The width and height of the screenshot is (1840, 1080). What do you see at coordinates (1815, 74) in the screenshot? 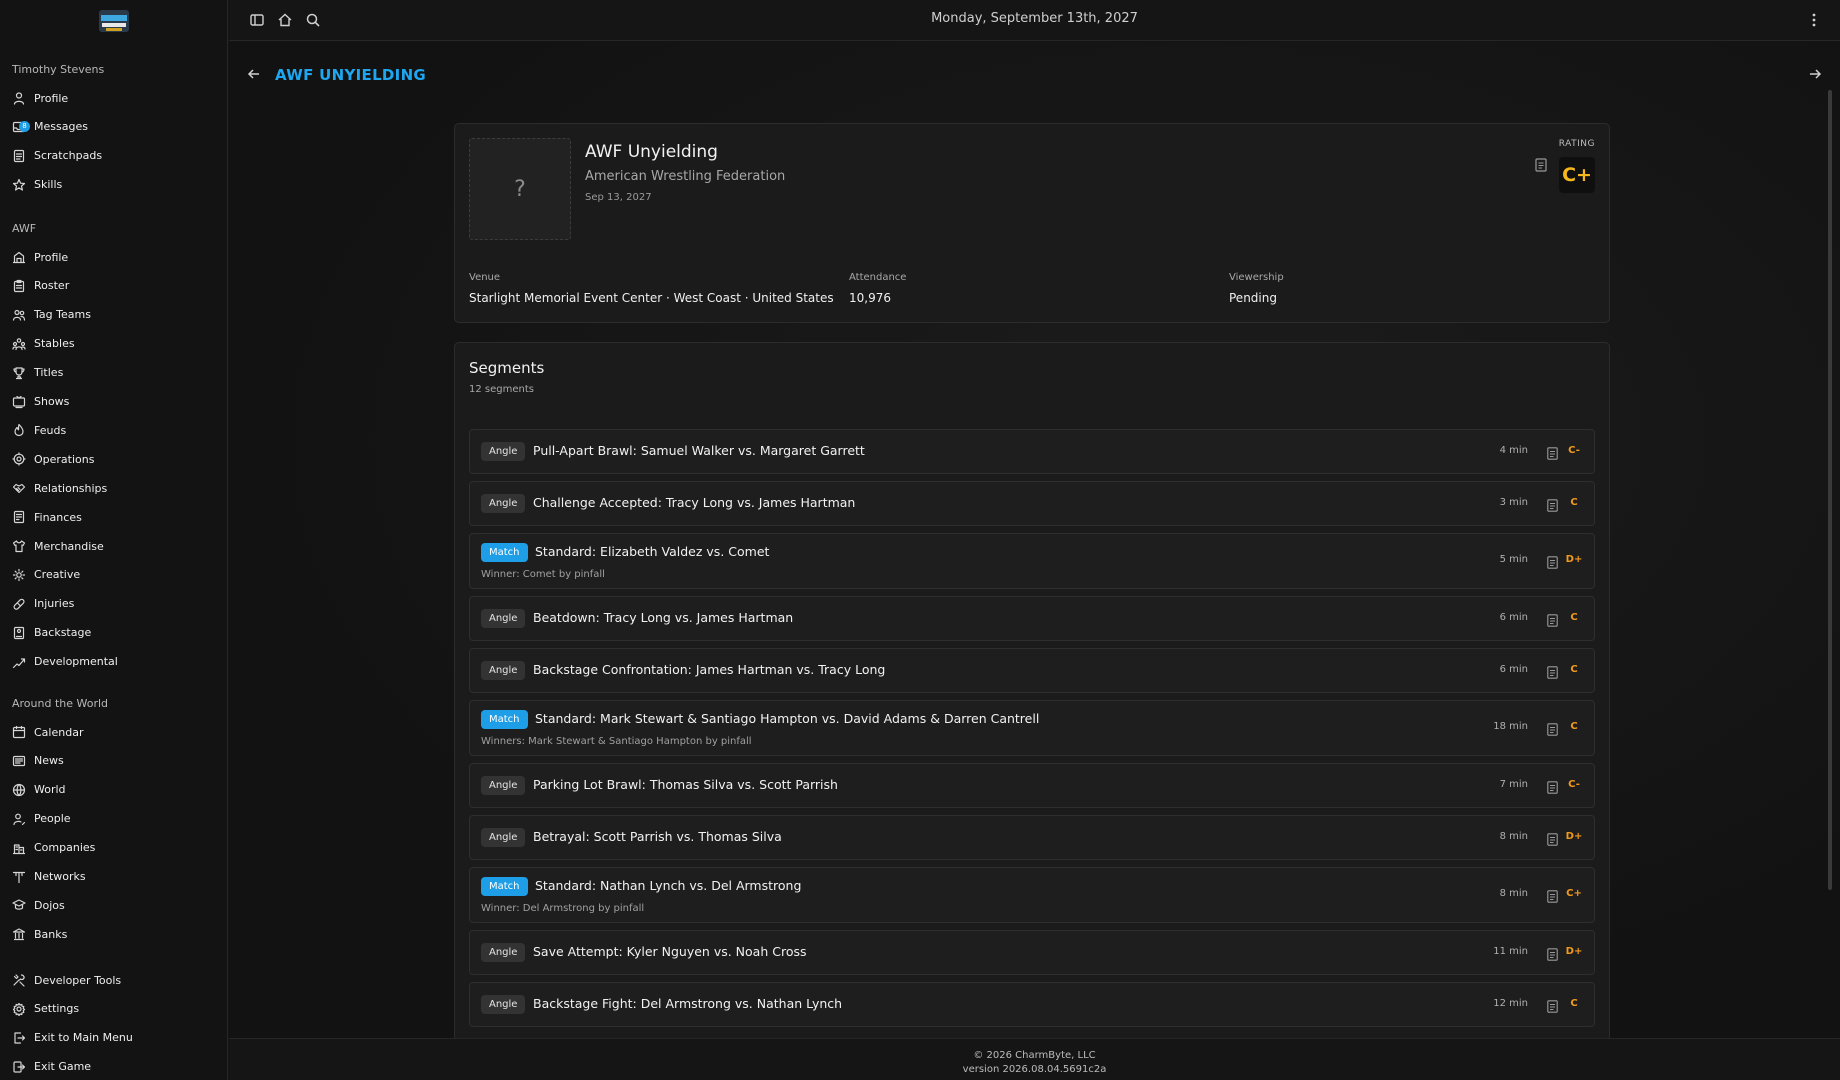
I see `forward-arrow-icon` at bounding box center [1815, 74].